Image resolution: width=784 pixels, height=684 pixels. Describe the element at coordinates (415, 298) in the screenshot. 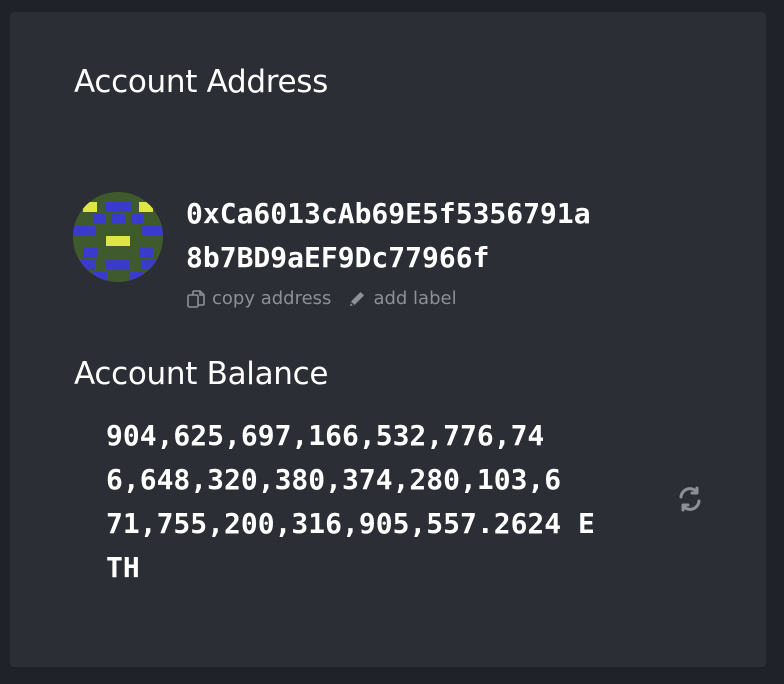

I see `add-label-label: add label` at that location.